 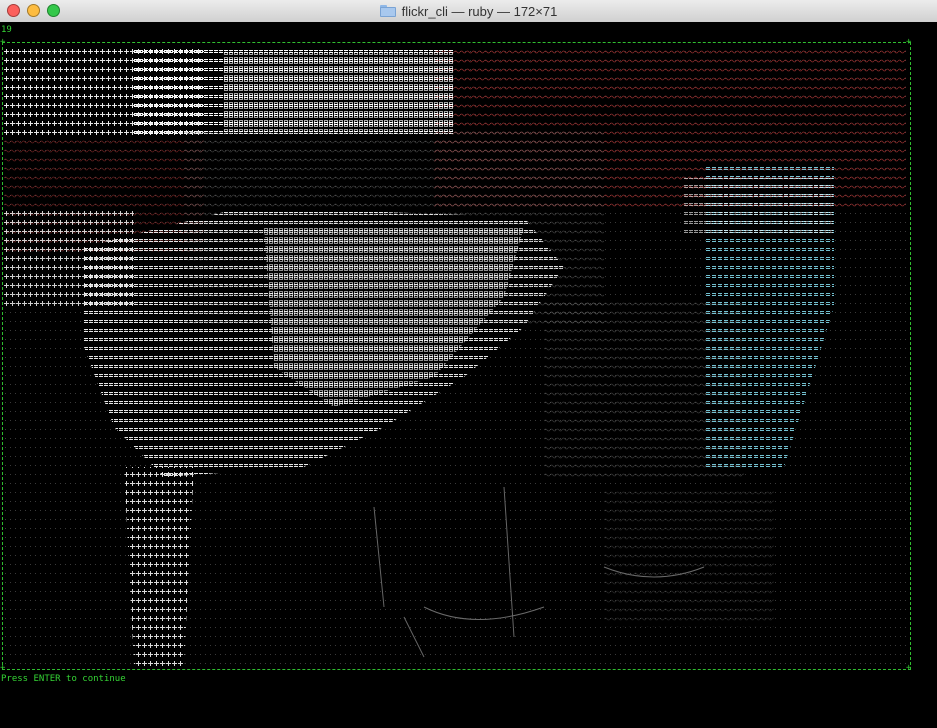 I want to click on image-counter: 19, so click(x=6, y=30).